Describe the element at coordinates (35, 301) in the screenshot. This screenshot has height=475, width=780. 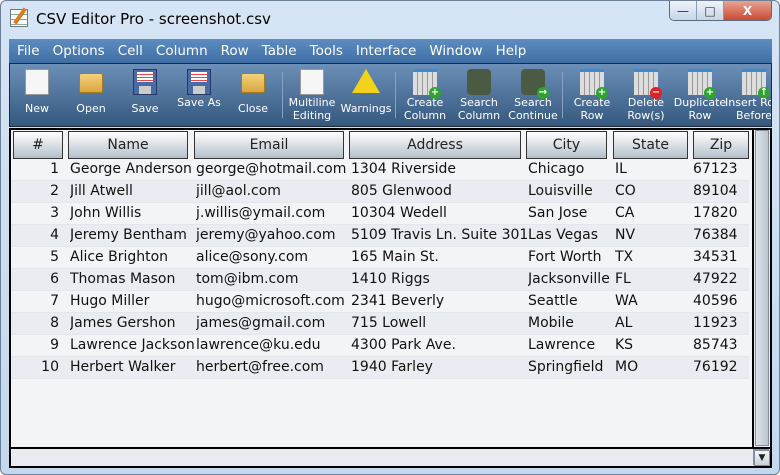
I see `cell-number: 7` at that location.